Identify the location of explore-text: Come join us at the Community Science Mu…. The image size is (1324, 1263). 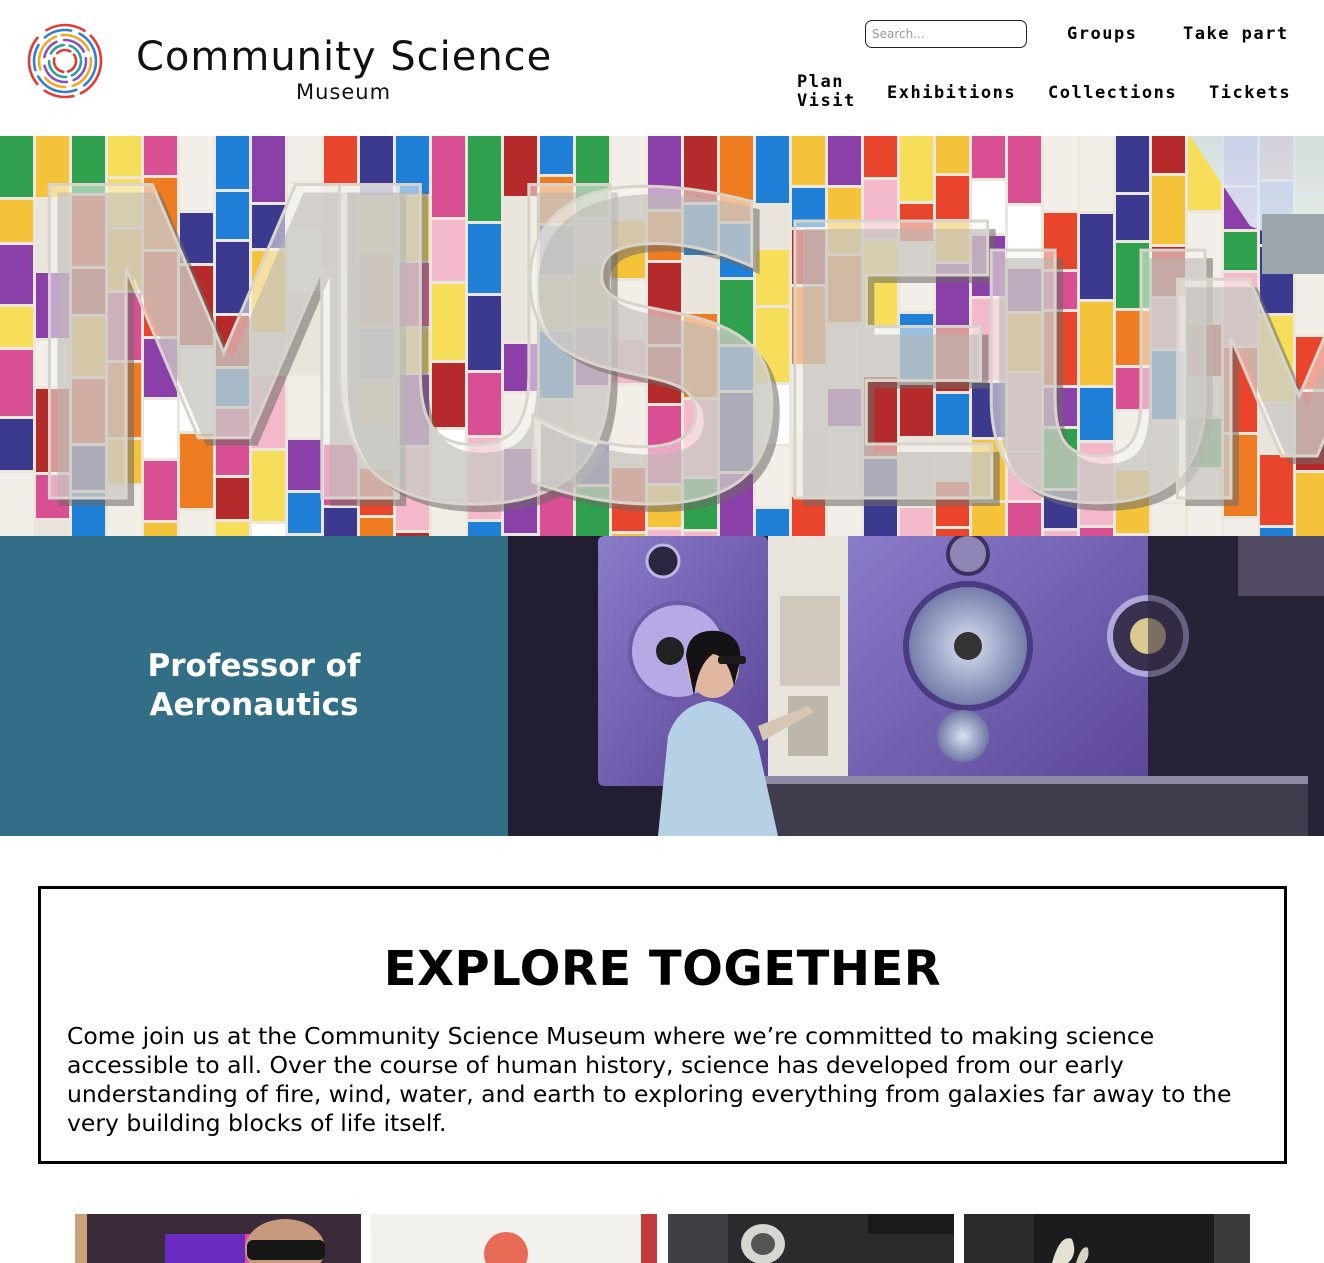
(649, 1079).